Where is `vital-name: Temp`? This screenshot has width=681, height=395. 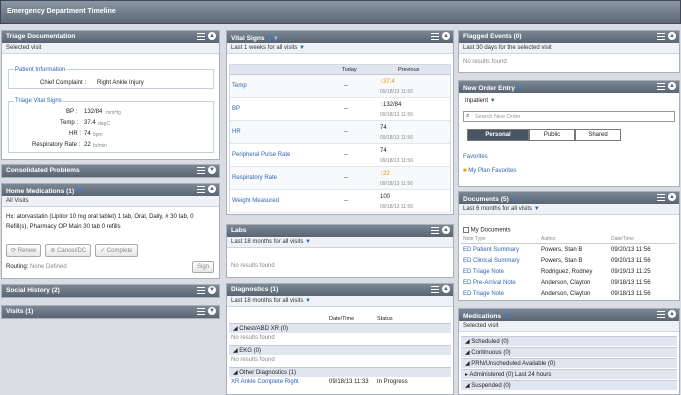
vital-name: Temp is located at coordinates (239, 86).